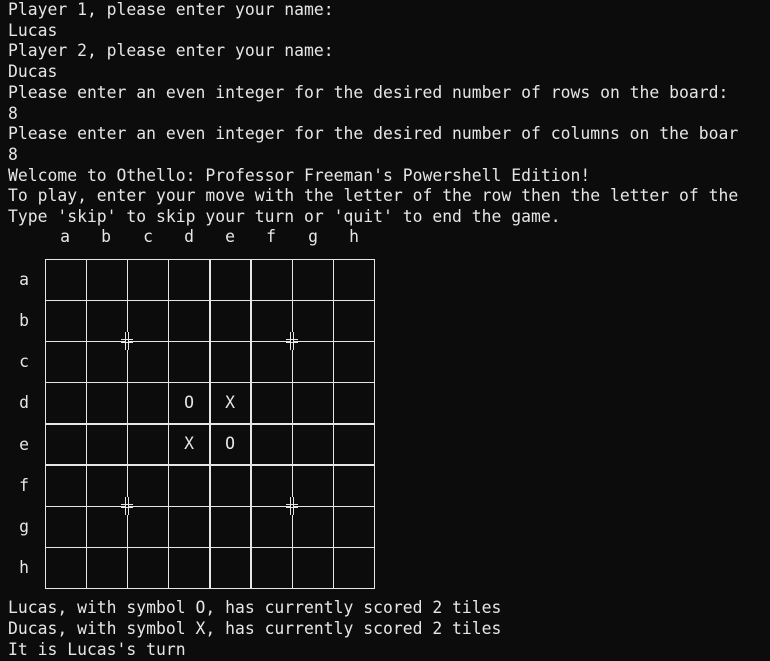  Describe the element at coordinates (230, 443) in the screenshot. I see `board-piece-e-e: O` at that location.